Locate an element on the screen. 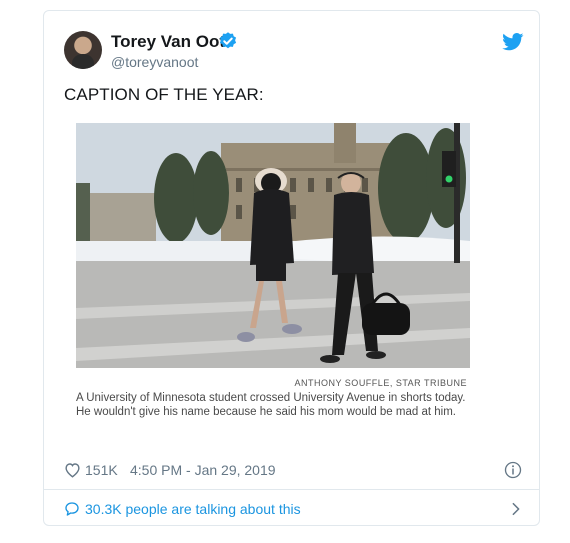 The height and width of the screenshot is (543, 570). verified-badge-icon is located at coordinates (228, 40).